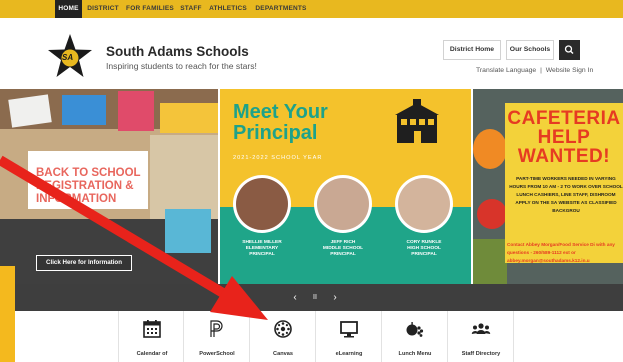 The width and height of the screenshot is (623, 362). Describe the element at coordinates (30, 111) in the screenshot. I see `notebook-image` at that location.